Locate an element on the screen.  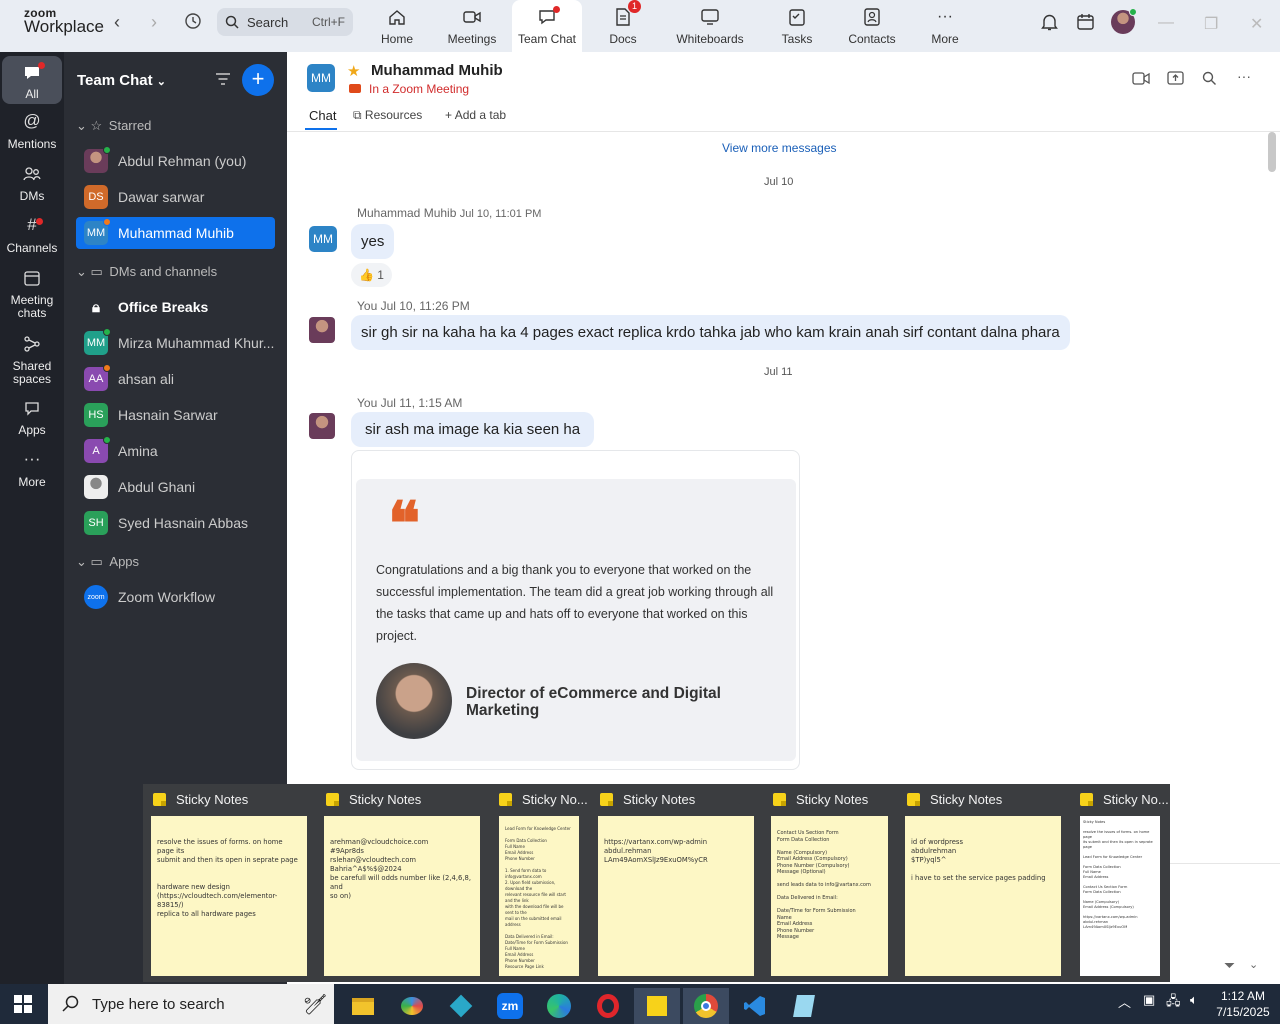
rail-dms-label: DMs is located at coordinates (32, 196).